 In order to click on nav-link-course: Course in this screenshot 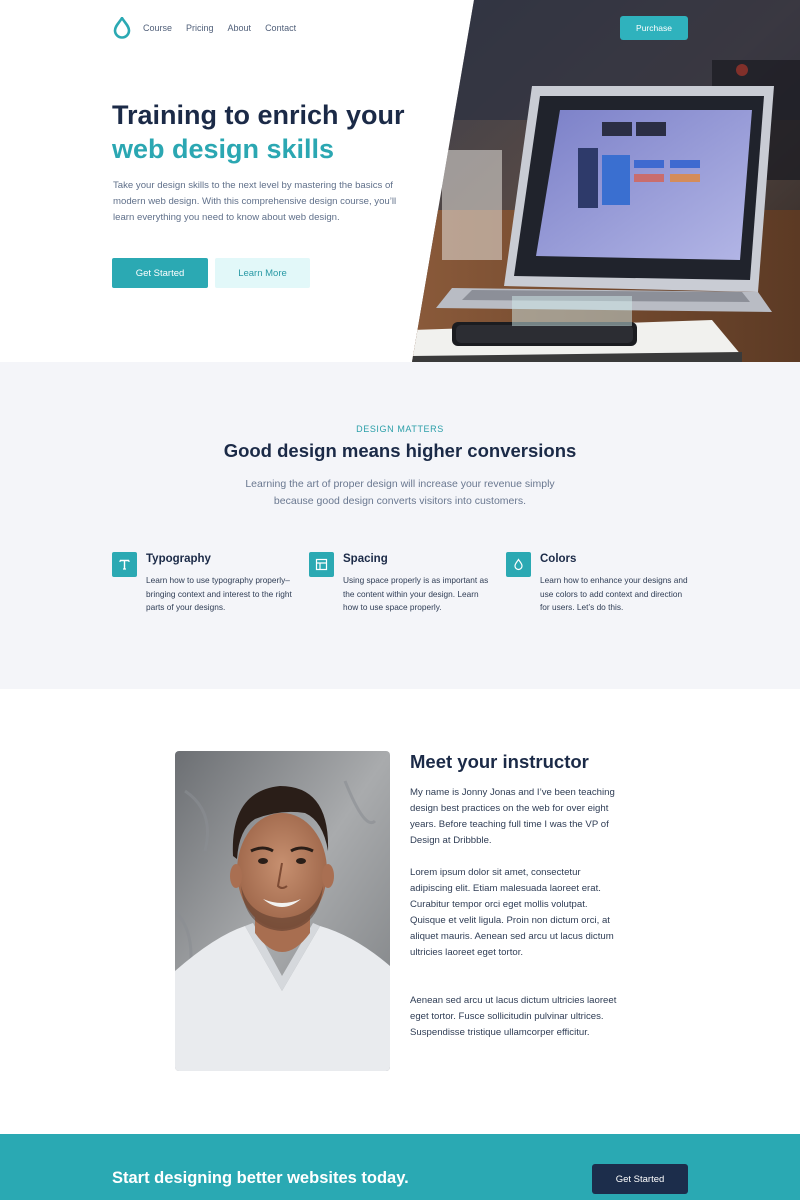, I will do `click(157, 28)`.